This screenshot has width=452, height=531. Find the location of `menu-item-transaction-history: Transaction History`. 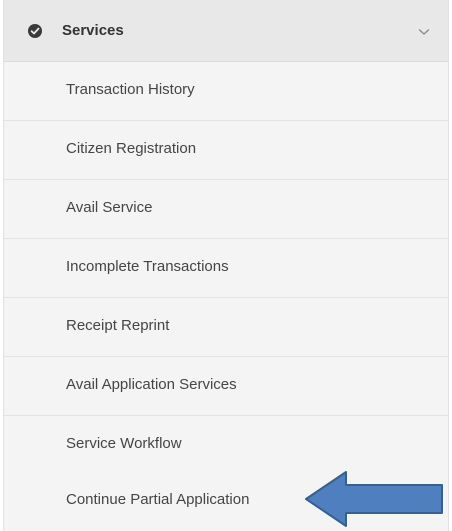

menu-item-transaction-history: Transaction History is located at coordinates (226, 91).